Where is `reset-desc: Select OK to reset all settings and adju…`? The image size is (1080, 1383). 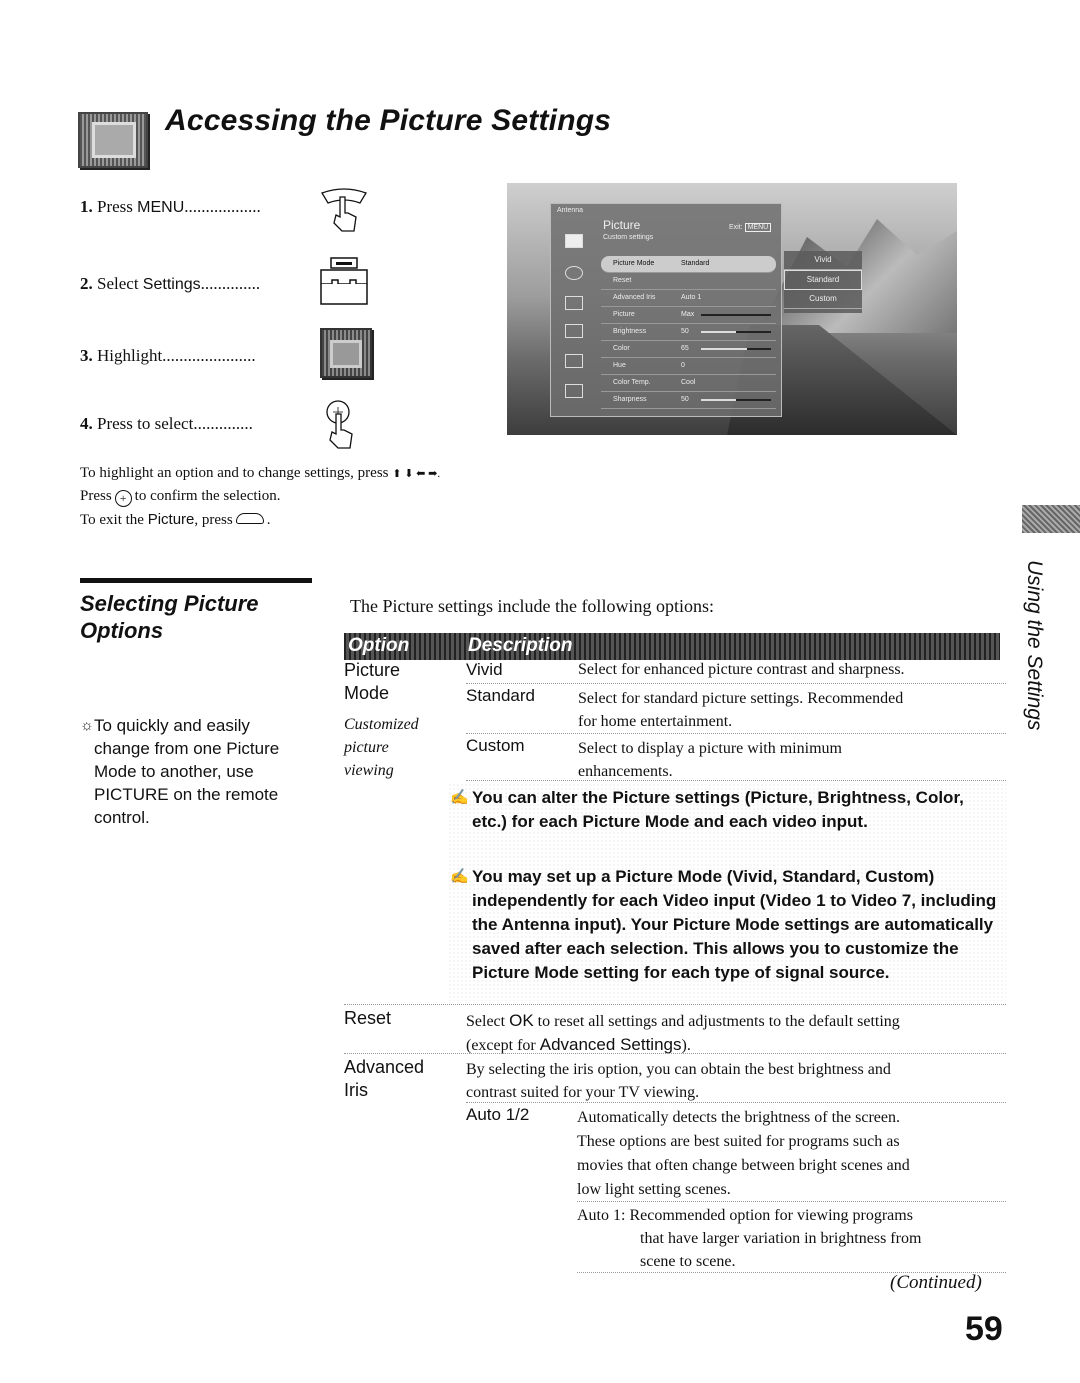
reset-desc: Select OK to reset all settings and adju… is located at coordinates (683, 1032).